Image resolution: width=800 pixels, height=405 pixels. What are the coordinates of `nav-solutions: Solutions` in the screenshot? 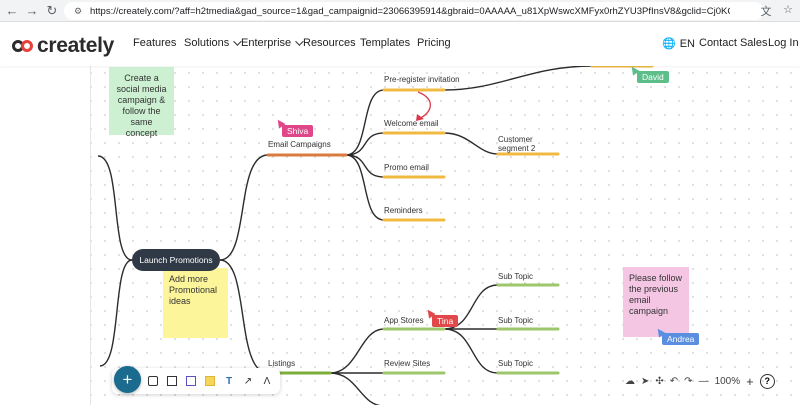 It's located at (213, 43).